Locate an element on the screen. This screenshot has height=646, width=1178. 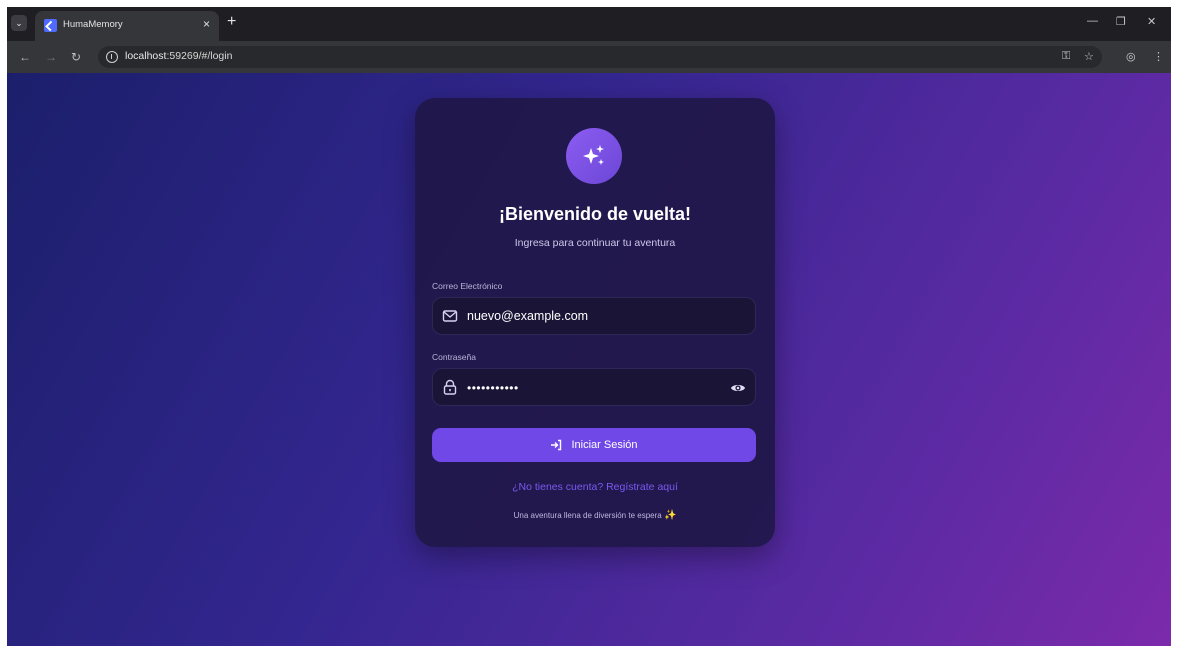
eye-icon is located at coordinates (738, 388).